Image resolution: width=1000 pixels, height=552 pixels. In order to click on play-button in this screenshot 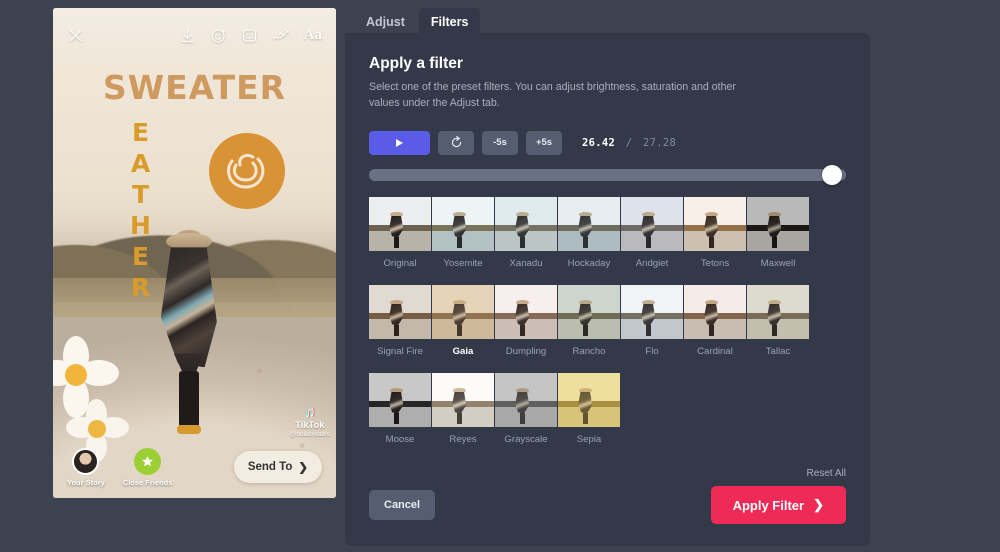, I will do `click(399, 142)`.